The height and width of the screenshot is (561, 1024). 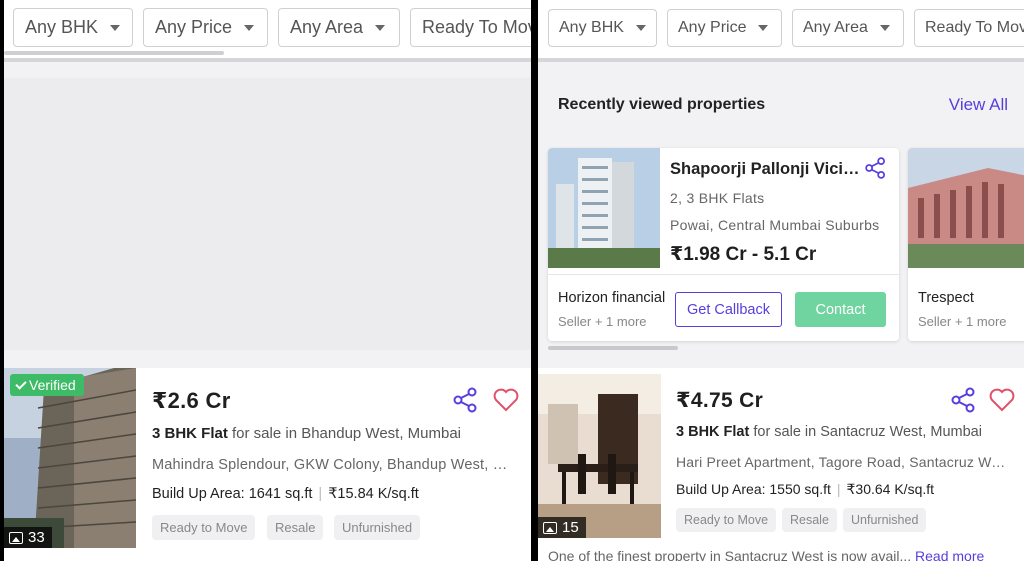 What do you see at coordinates (723, 274) in the screenshot?
I see `divider` at bounding box center [723, 274].